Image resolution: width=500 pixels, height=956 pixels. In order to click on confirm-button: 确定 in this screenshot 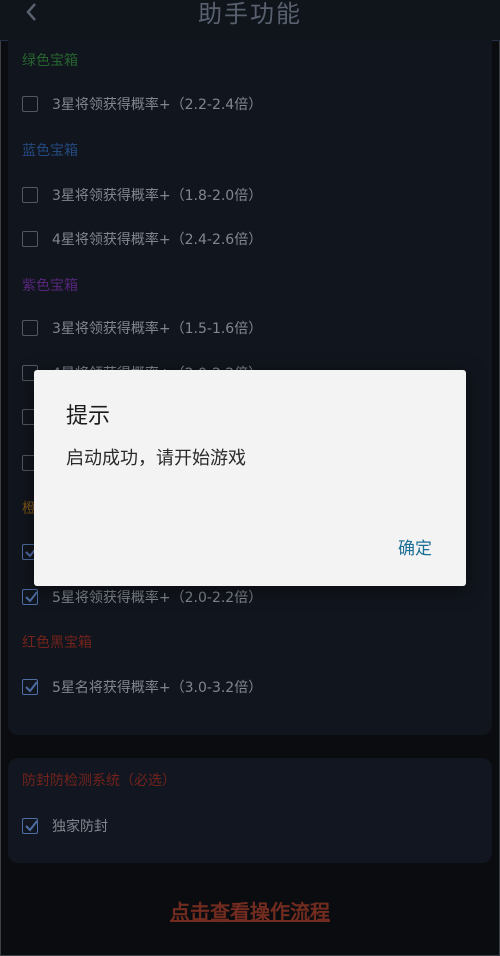, I will do `click(415, 546)`.